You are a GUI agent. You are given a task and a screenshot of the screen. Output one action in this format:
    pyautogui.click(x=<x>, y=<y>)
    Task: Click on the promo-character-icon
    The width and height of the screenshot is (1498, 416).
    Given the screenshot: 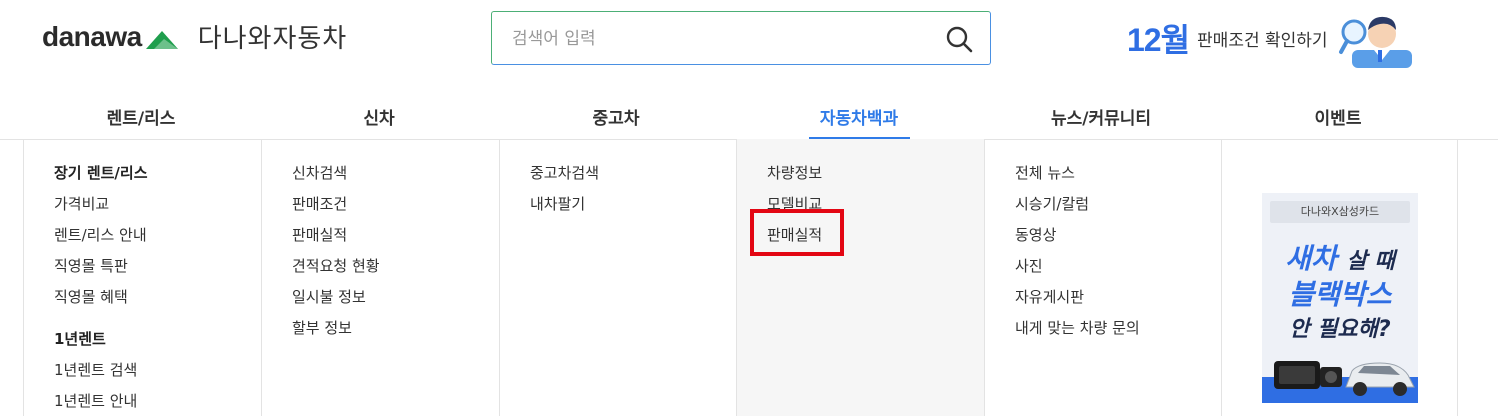 What is the action you would take?
    pyautogui.click(x=1375, y=42)
    